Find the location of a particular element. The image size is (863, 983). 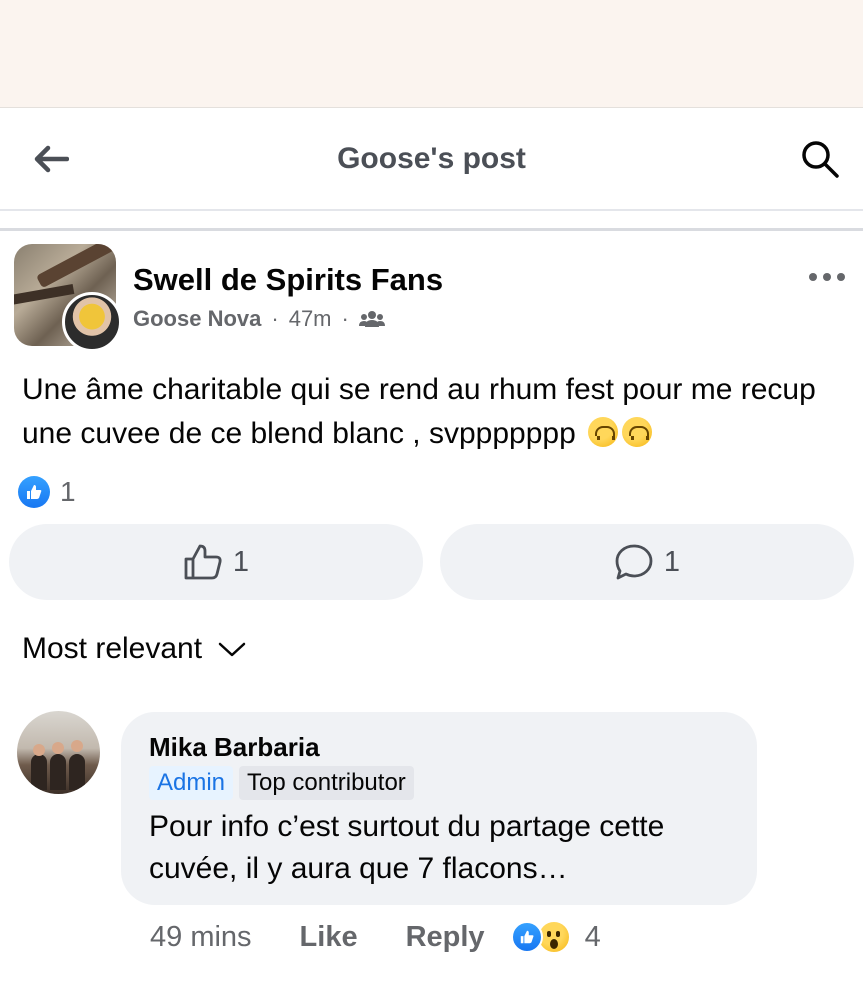

chevron-down-icon is located at coordinates (232, 649).